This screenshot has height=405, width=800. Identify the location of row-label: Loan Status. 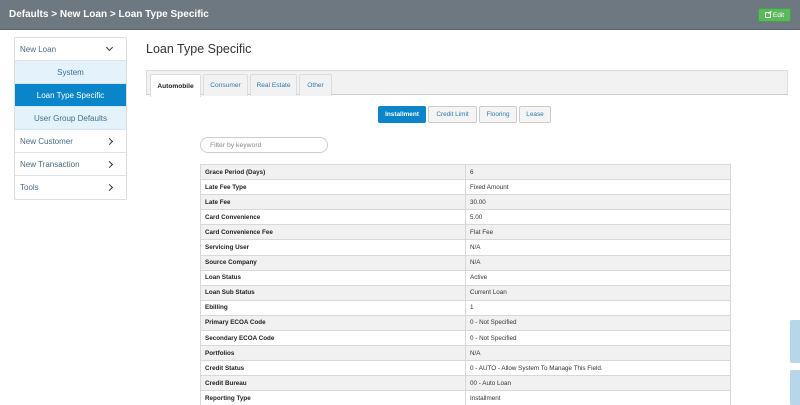
(333, 277).